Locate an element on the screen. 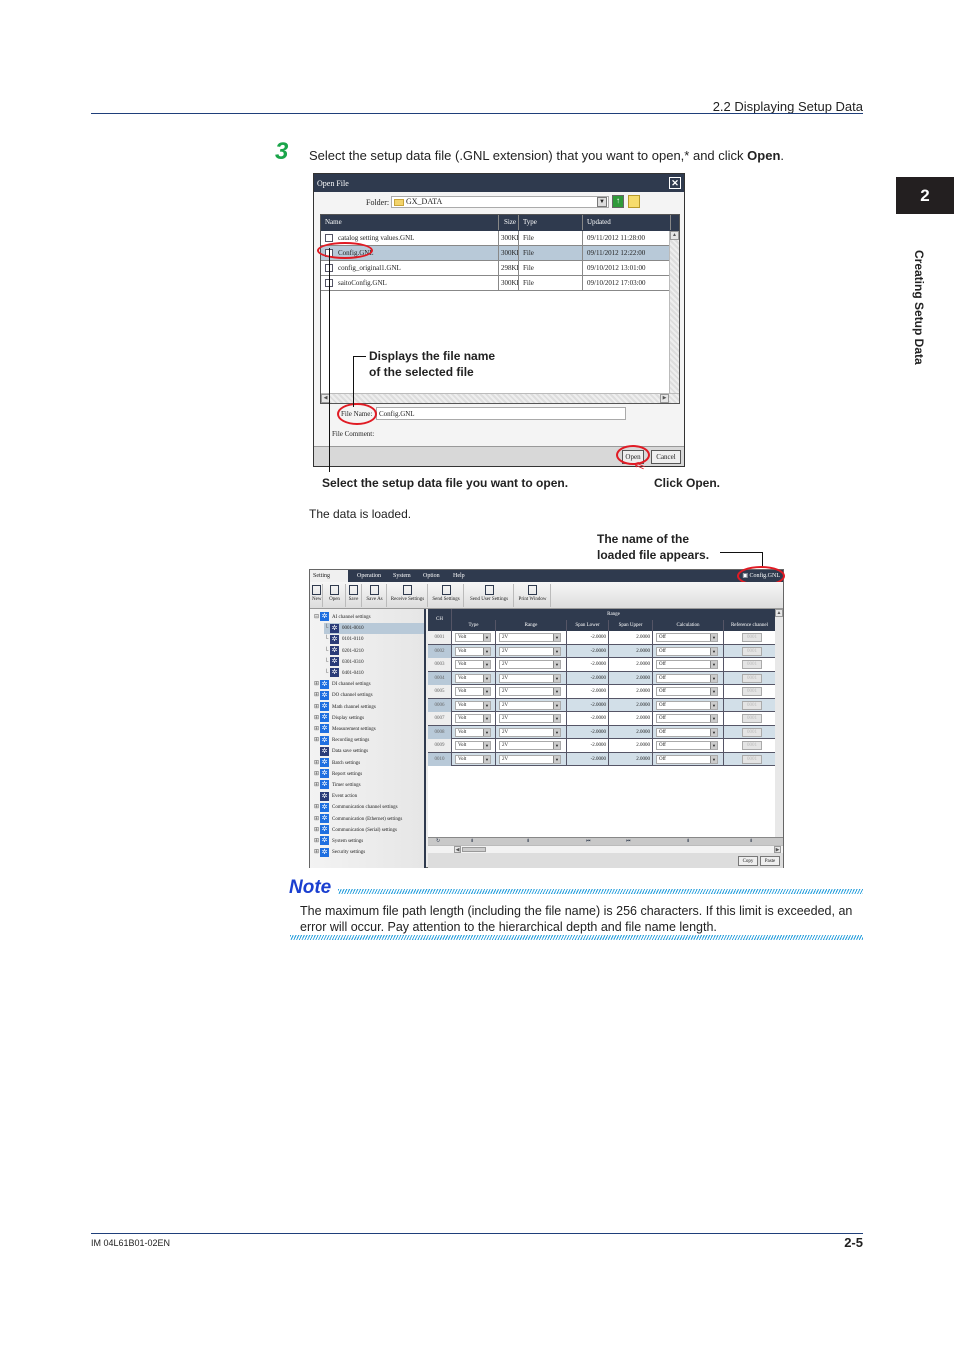  menu-operation: Operation is located at coordinates (369, 576).